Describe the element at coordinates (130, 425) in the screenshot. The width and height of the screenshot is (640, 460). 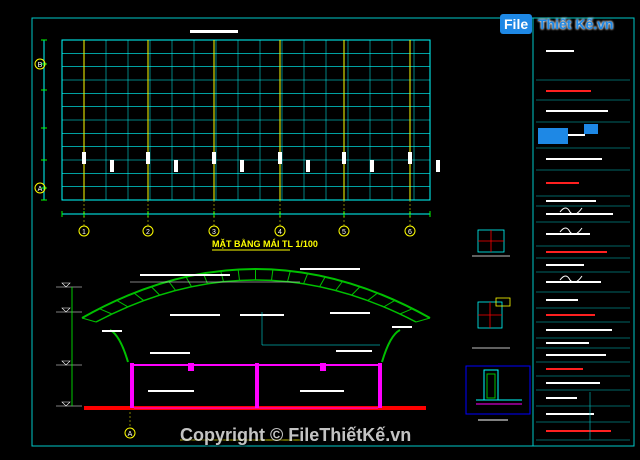
I see `section-axis-bubble: A` at that location.